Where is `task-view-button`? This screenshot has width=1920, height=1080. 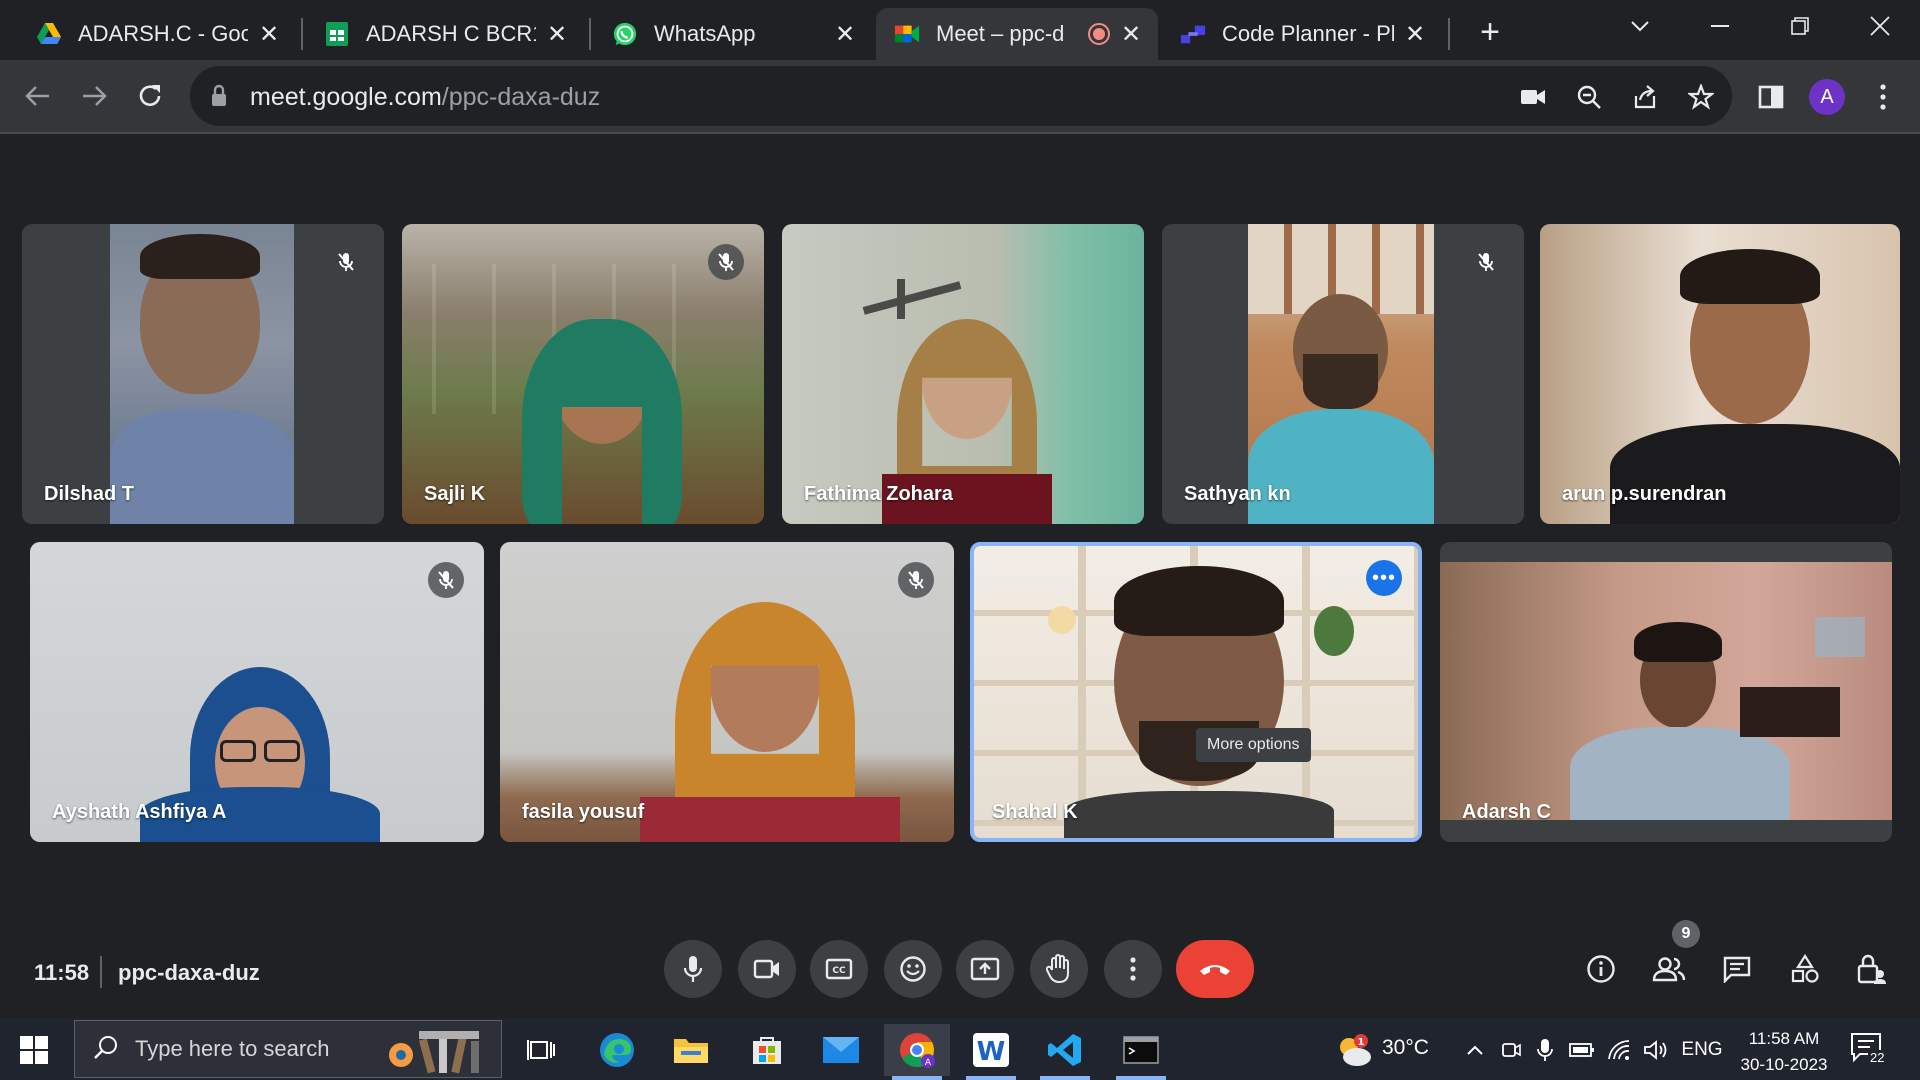
task-view-button is located at coordinates (541, 1050).